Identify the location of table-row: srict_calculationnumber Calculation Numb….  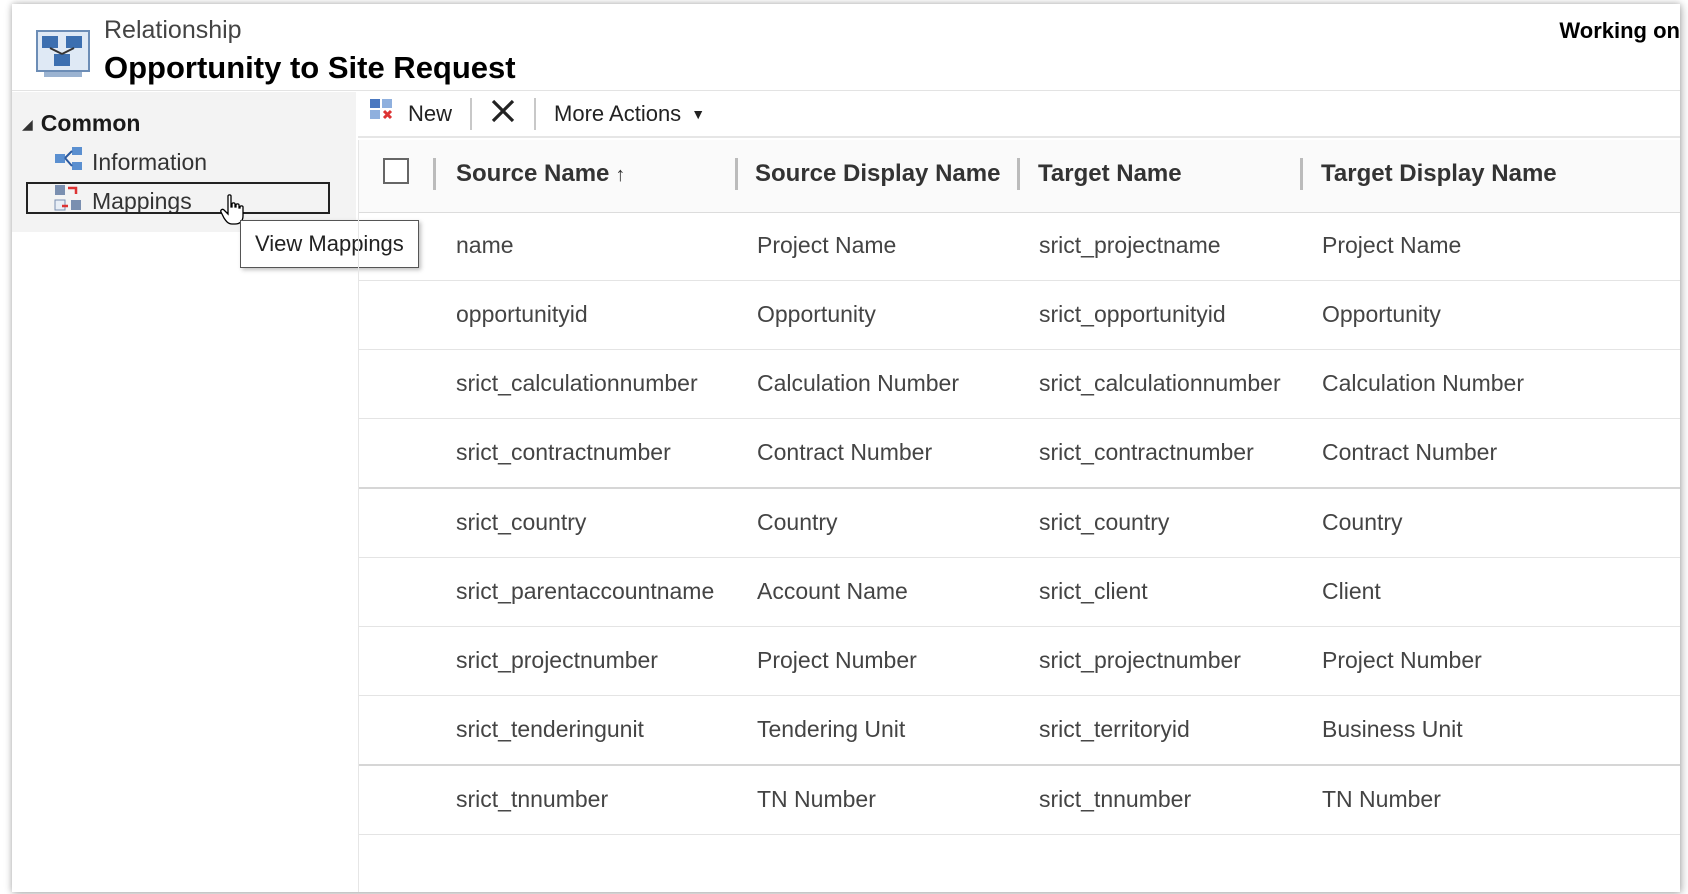
(1019, 384).